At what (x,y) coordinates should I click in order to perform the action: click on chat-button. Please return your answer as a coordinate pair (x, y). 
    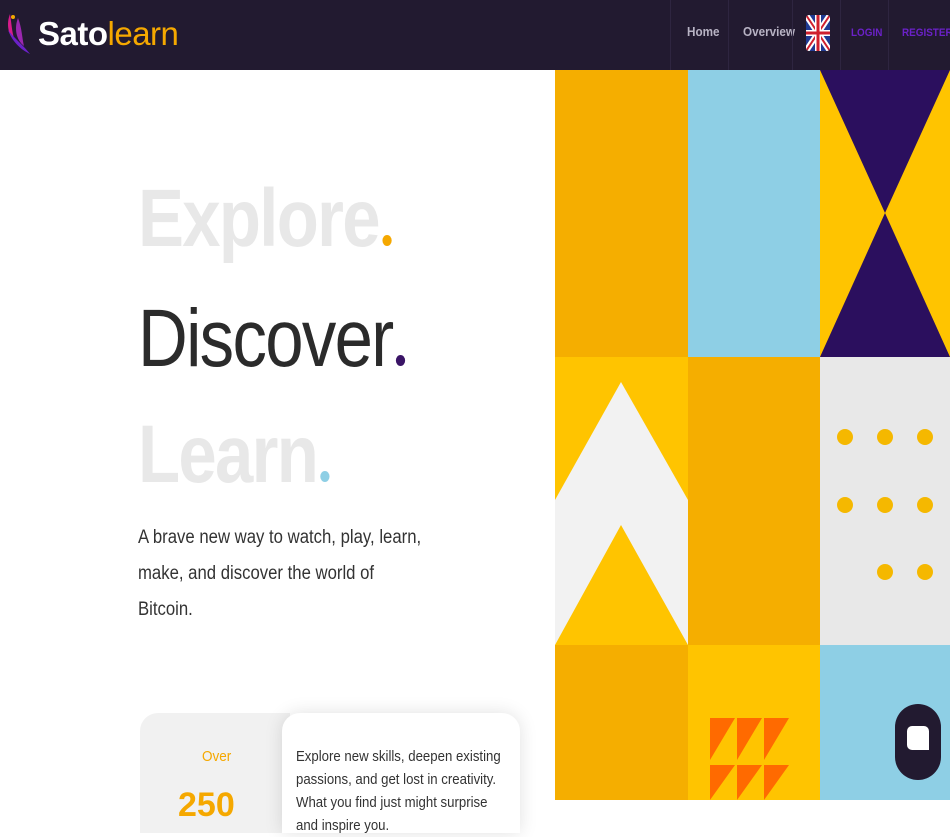
    Looking at the image, I should click on (918, 742).